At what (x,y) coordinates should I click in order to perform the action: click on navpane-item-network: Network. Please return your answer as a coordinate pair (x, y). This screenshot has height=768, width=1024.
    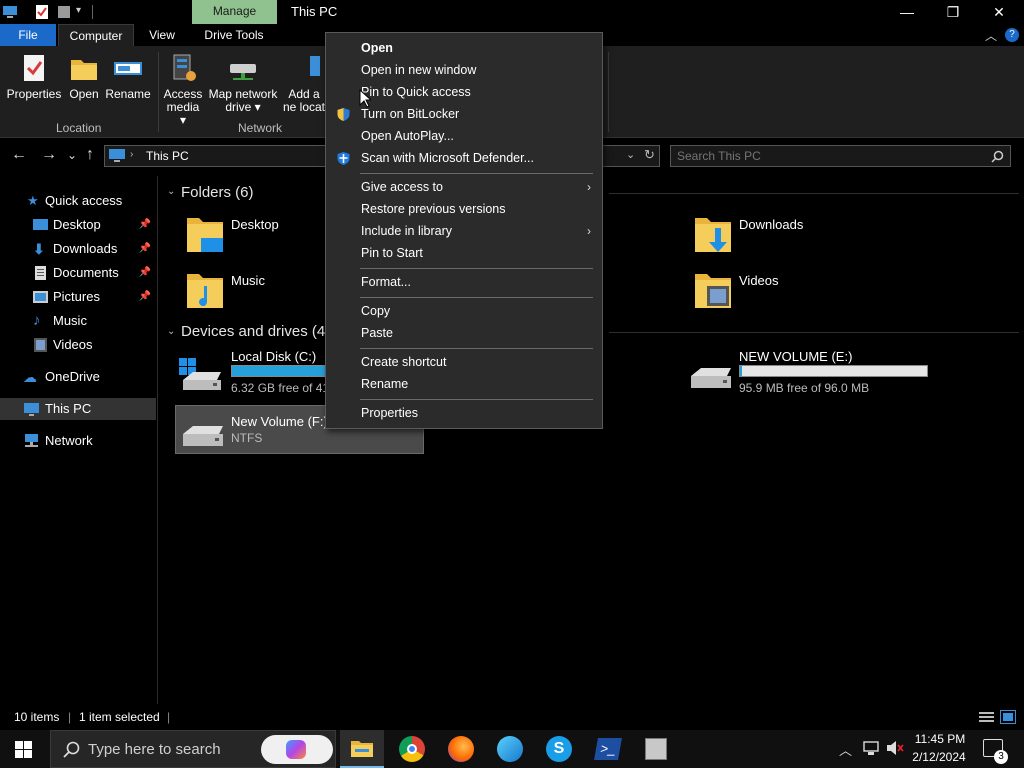
    Looking at the image, I should click on (78, 441).